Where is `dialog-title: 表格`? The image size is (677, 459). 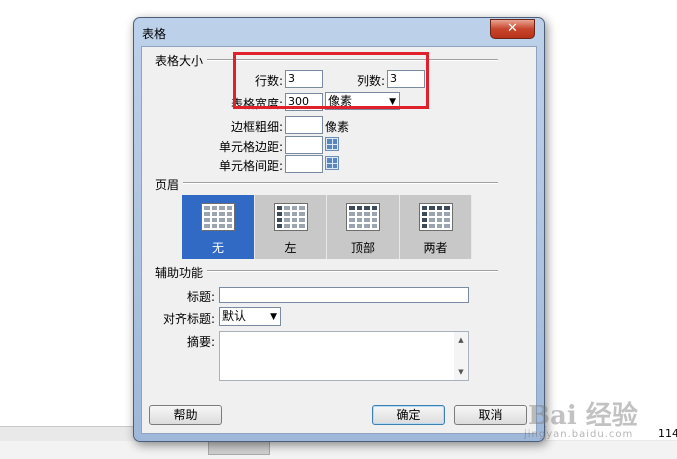
dialog-title: 表格 is located at coordinates (154, 34).